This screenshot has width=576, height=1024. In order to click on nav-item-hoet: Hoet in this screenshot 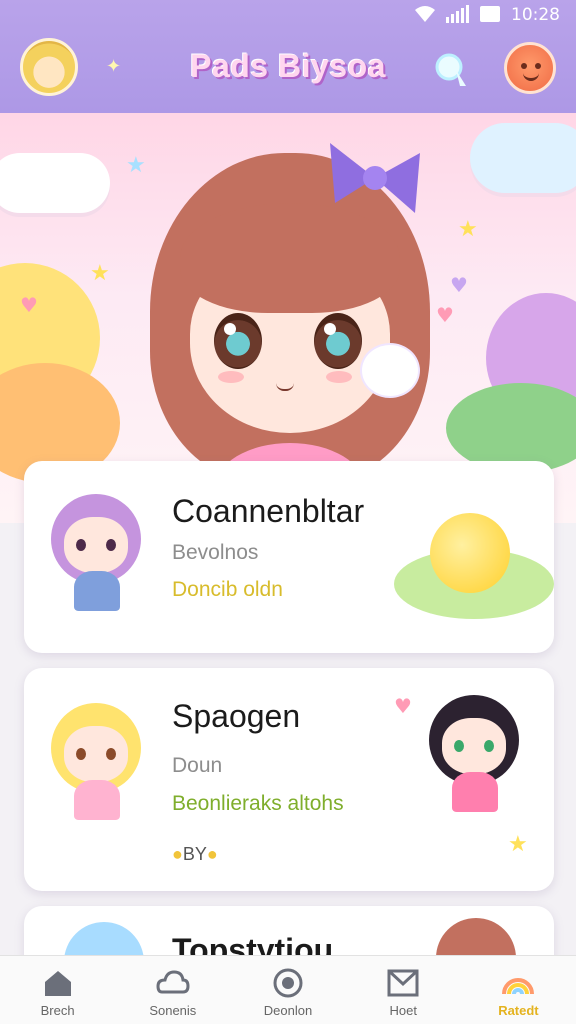, I will do `click(403, 990)`.